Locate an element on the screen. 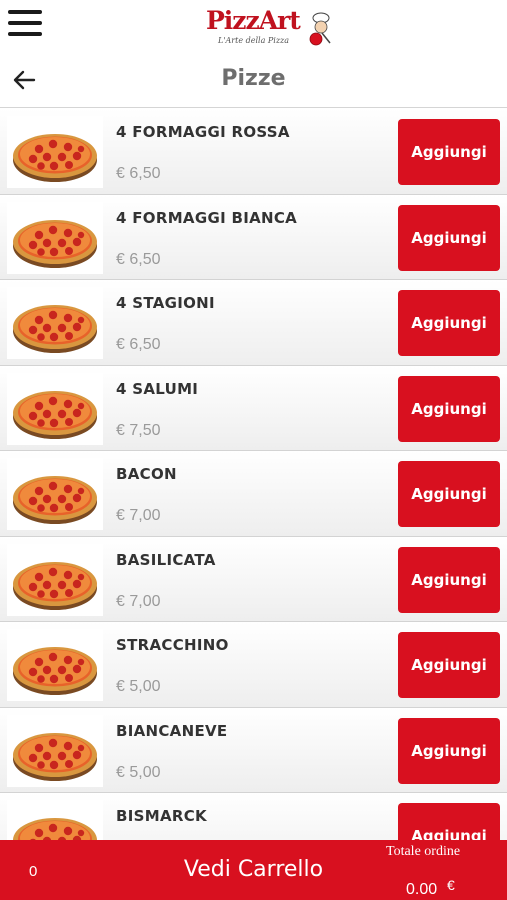 The image size is (507, 900). product-name: BIANCANEVE is located at coordinates (172, 730).